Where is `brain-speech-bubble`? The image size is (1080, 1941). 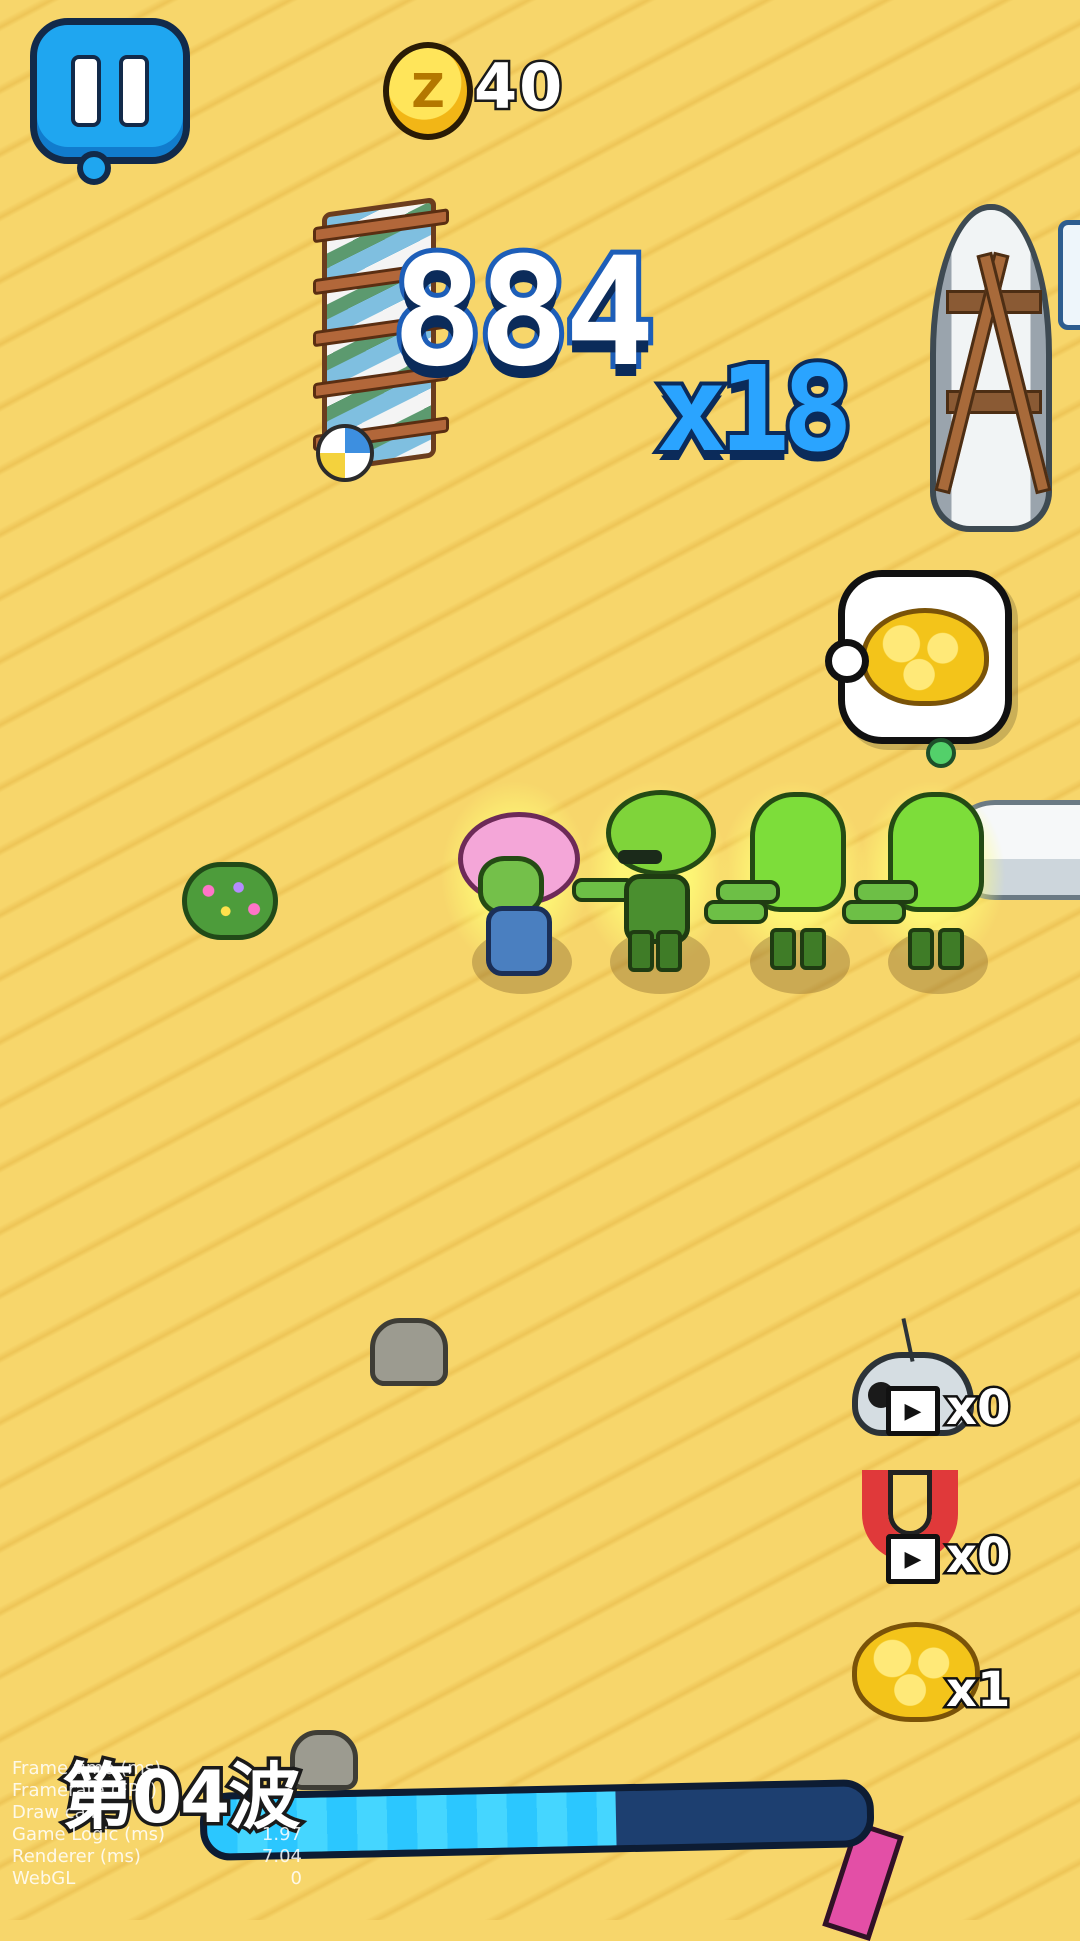 brain-speech-bubble is located at coordinates (918, 657).